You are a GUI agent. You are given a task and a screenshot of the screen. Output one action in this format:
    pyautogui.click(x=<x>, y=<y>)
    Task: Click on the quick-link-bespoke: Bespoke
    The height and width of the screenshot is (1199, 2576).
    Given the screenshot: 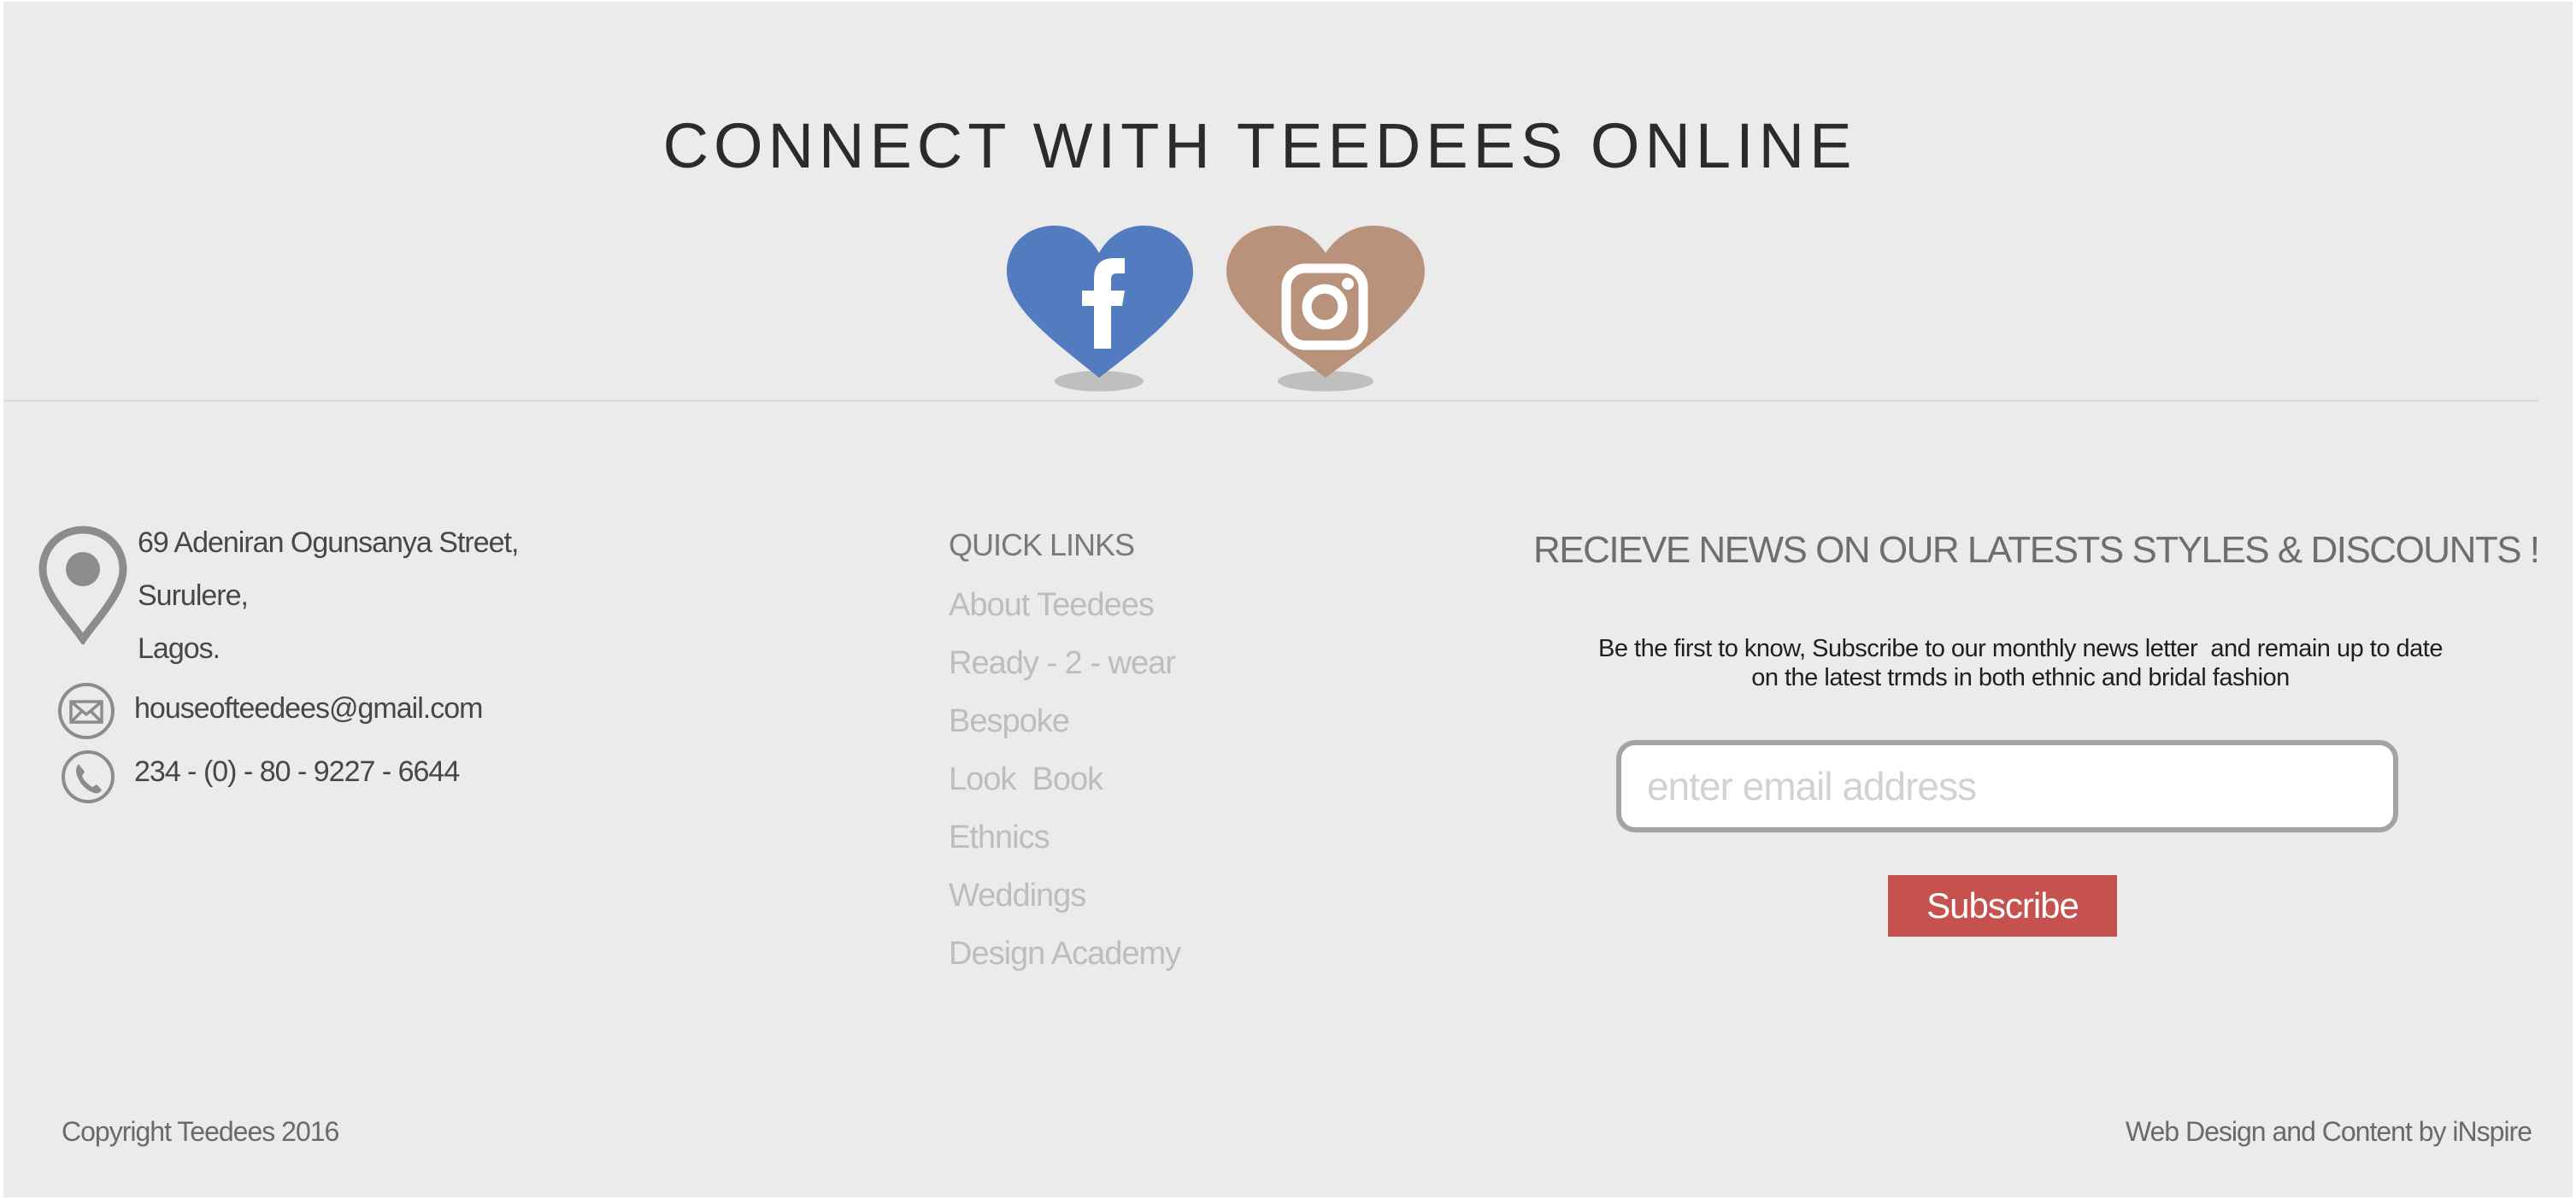 What is the action you would take?
    pyautogui.click(x=1064, y=730)
    